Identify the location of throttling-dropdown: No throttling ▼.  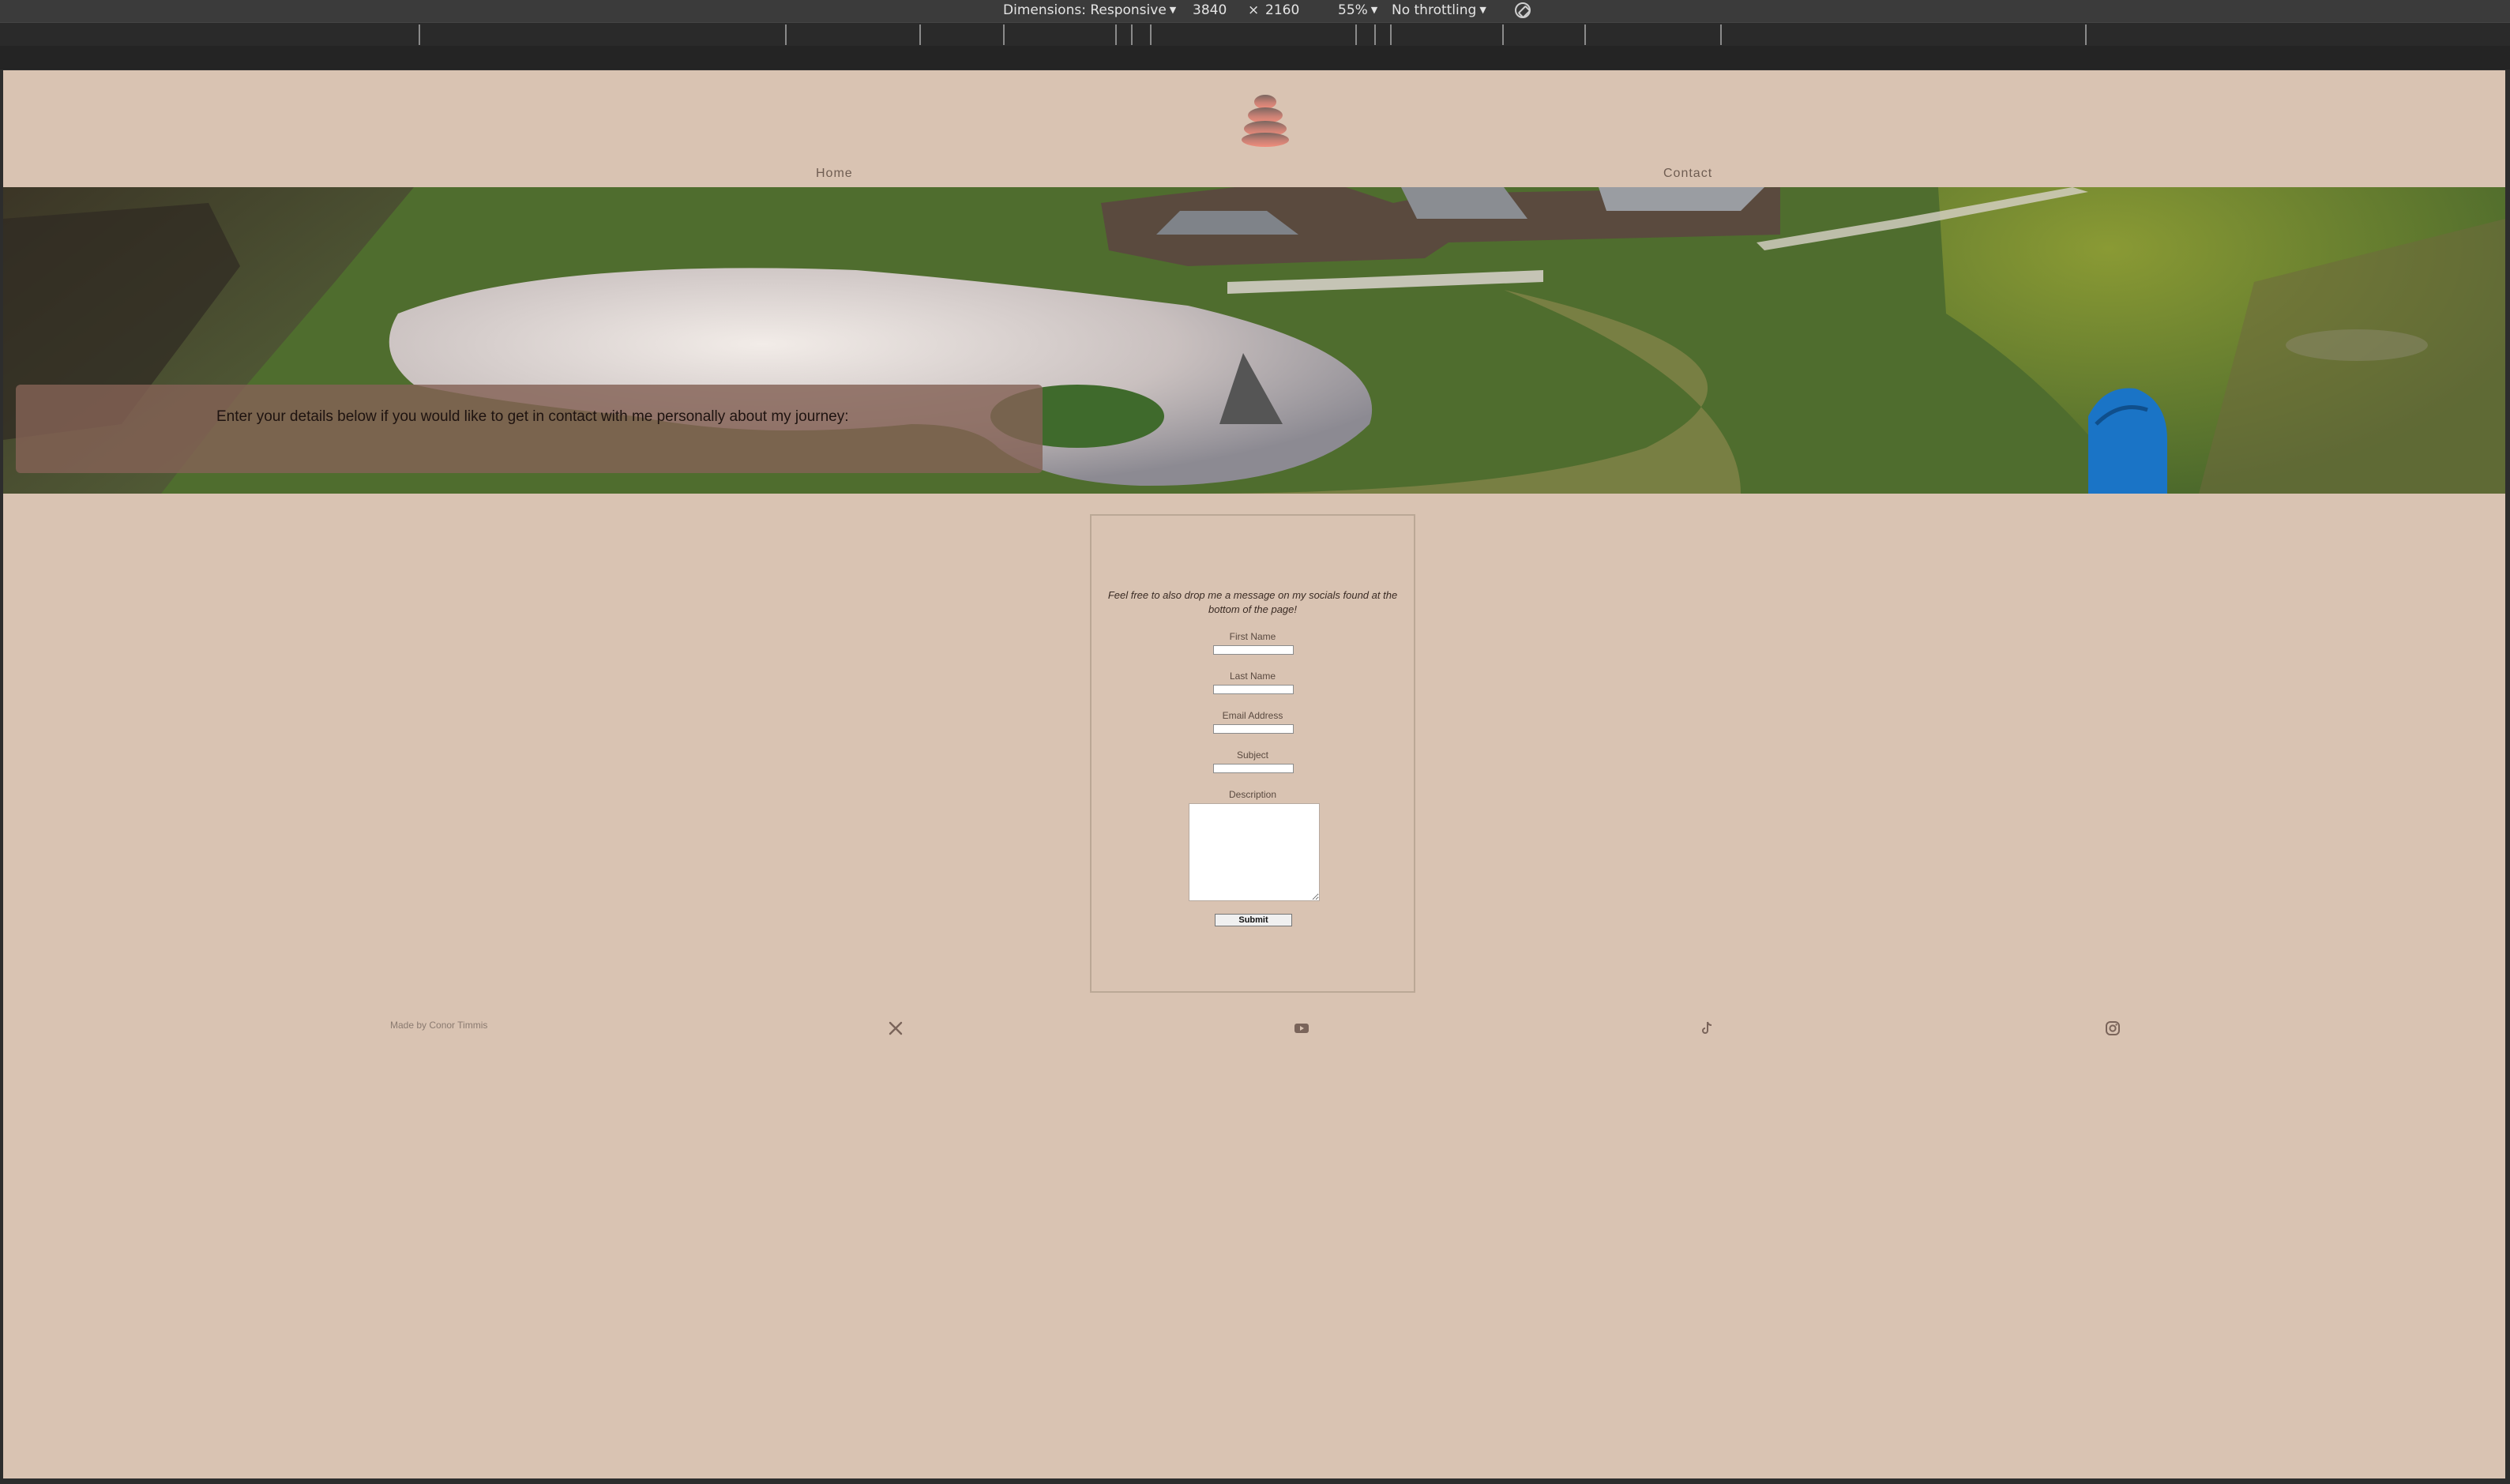
(1439, 10).